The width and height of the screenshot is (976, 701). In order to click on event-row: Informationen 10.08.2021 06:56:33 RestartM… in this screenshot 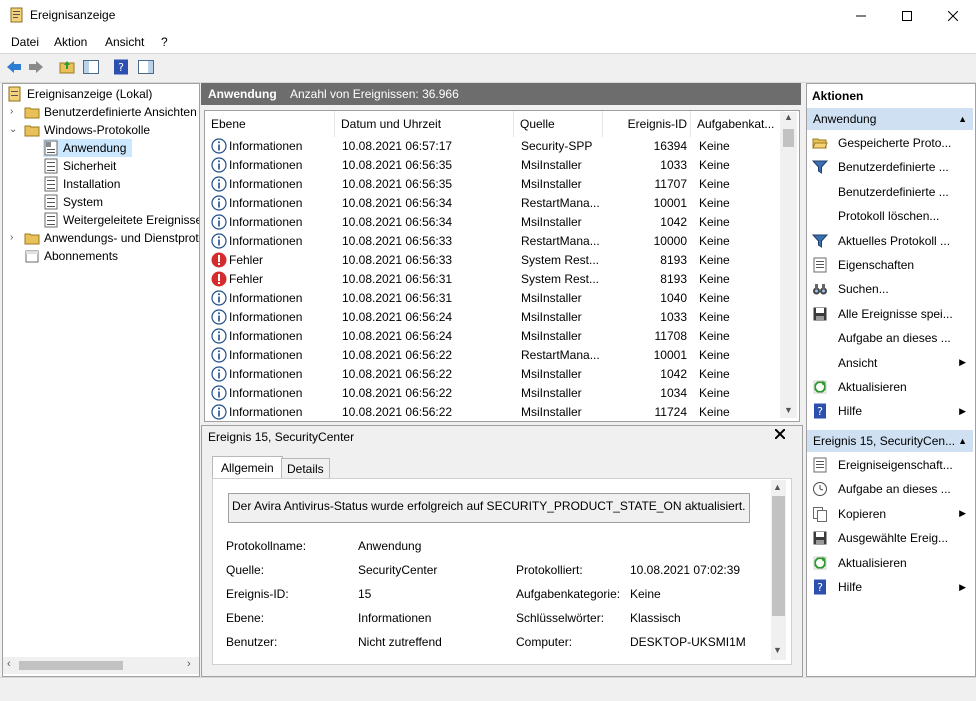, I will do `click(494, 241)`.